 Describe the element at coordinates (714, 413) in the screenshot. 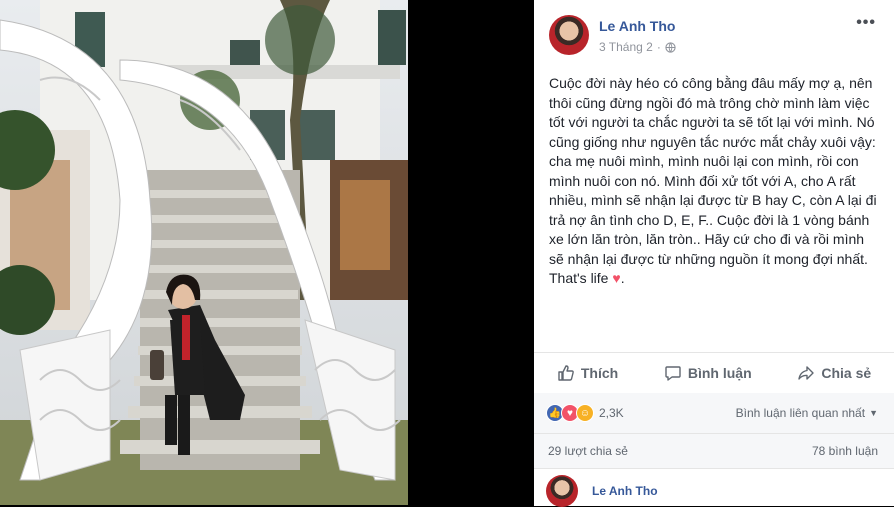

I see `reactions-bar: 👍 ♥ ☺ 2,3K Bình luận liên quan nhất ▼` at that location.